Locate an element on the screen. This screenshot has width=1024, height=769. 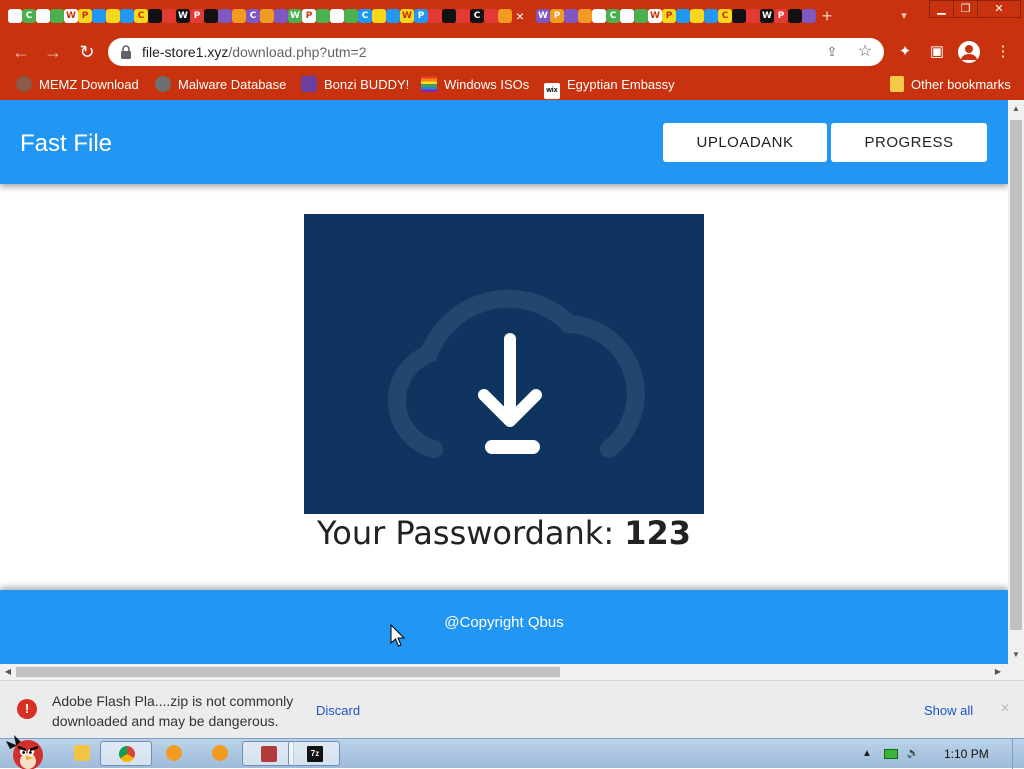
taskbar-7zip: 7z is located at coordinates (314, 753).